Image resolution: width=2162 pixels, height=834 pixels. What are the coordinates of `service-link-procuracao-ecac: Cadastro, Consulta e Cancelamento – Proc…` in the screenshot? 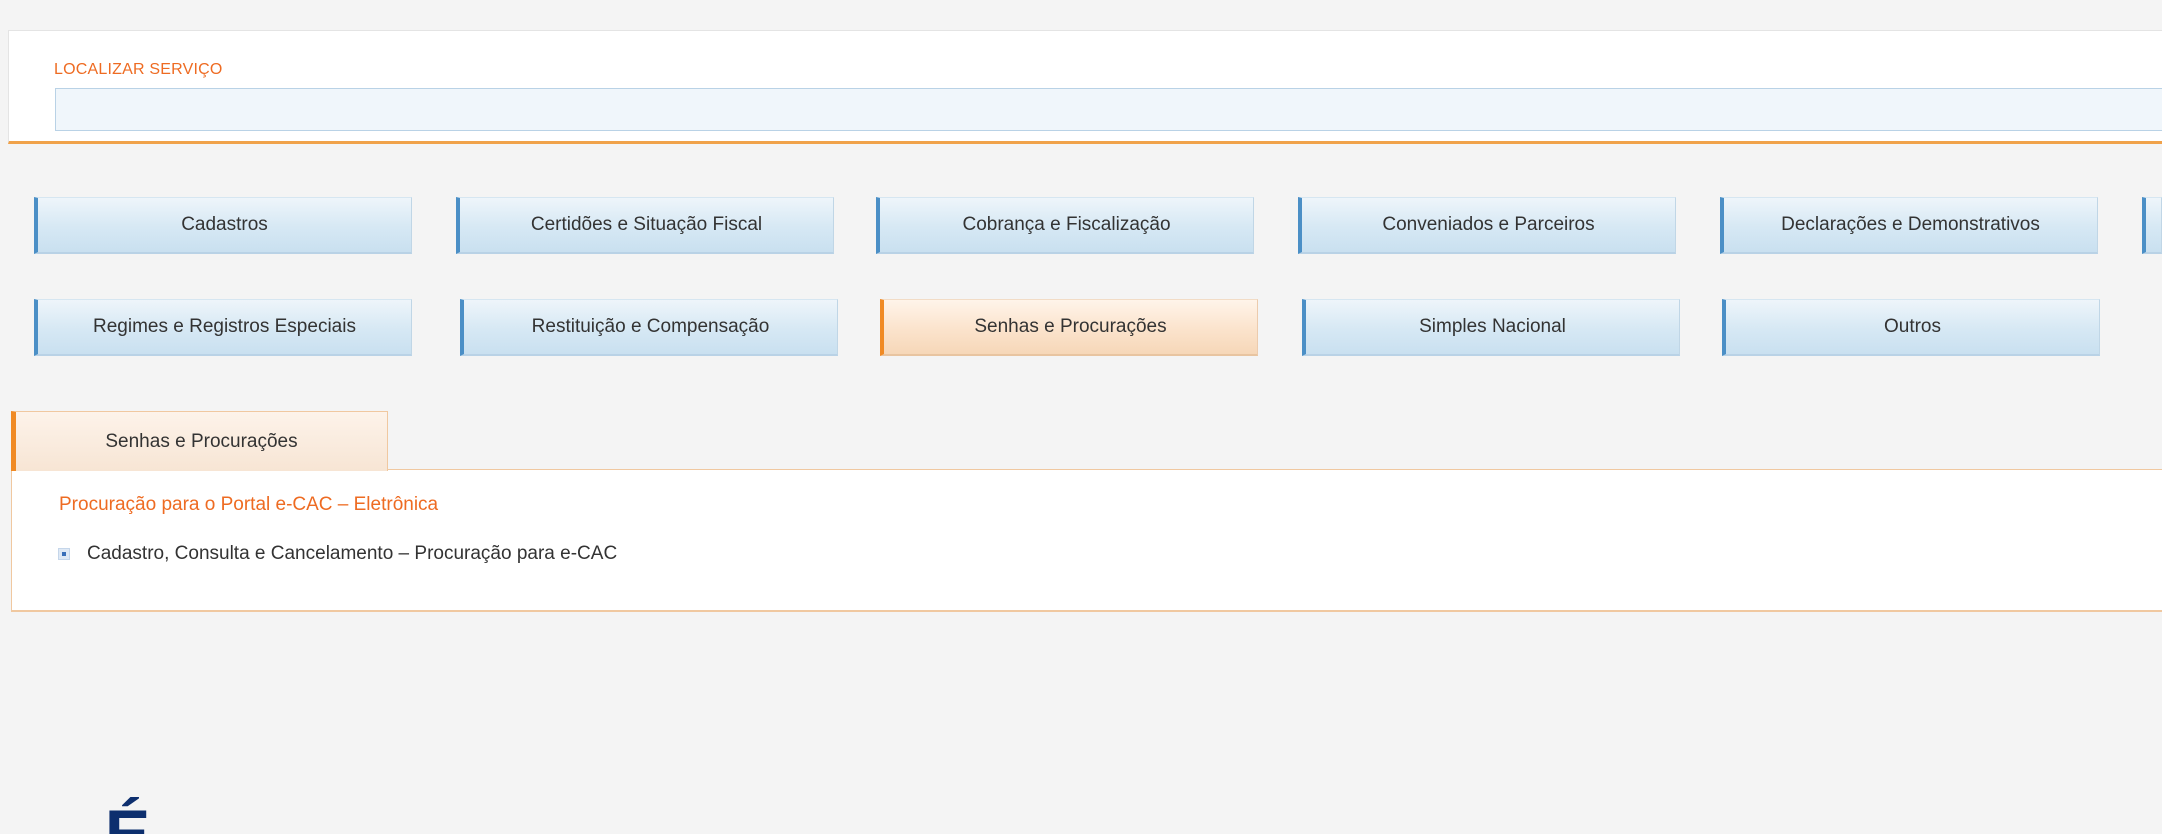 It's located at (337, 554).